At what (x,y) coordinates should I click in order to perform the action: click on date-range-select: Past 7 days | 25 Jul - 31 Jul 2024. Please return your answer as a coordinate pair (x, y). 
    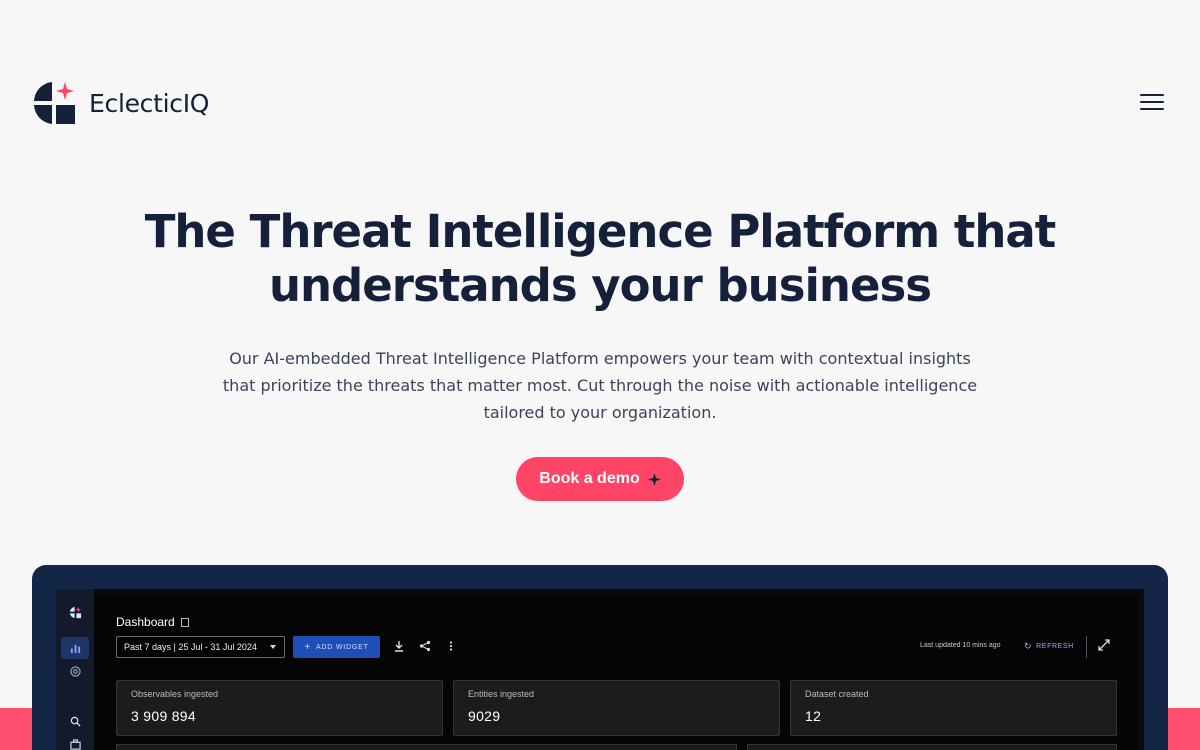
    Looking at the image, I should click on (200, 647).